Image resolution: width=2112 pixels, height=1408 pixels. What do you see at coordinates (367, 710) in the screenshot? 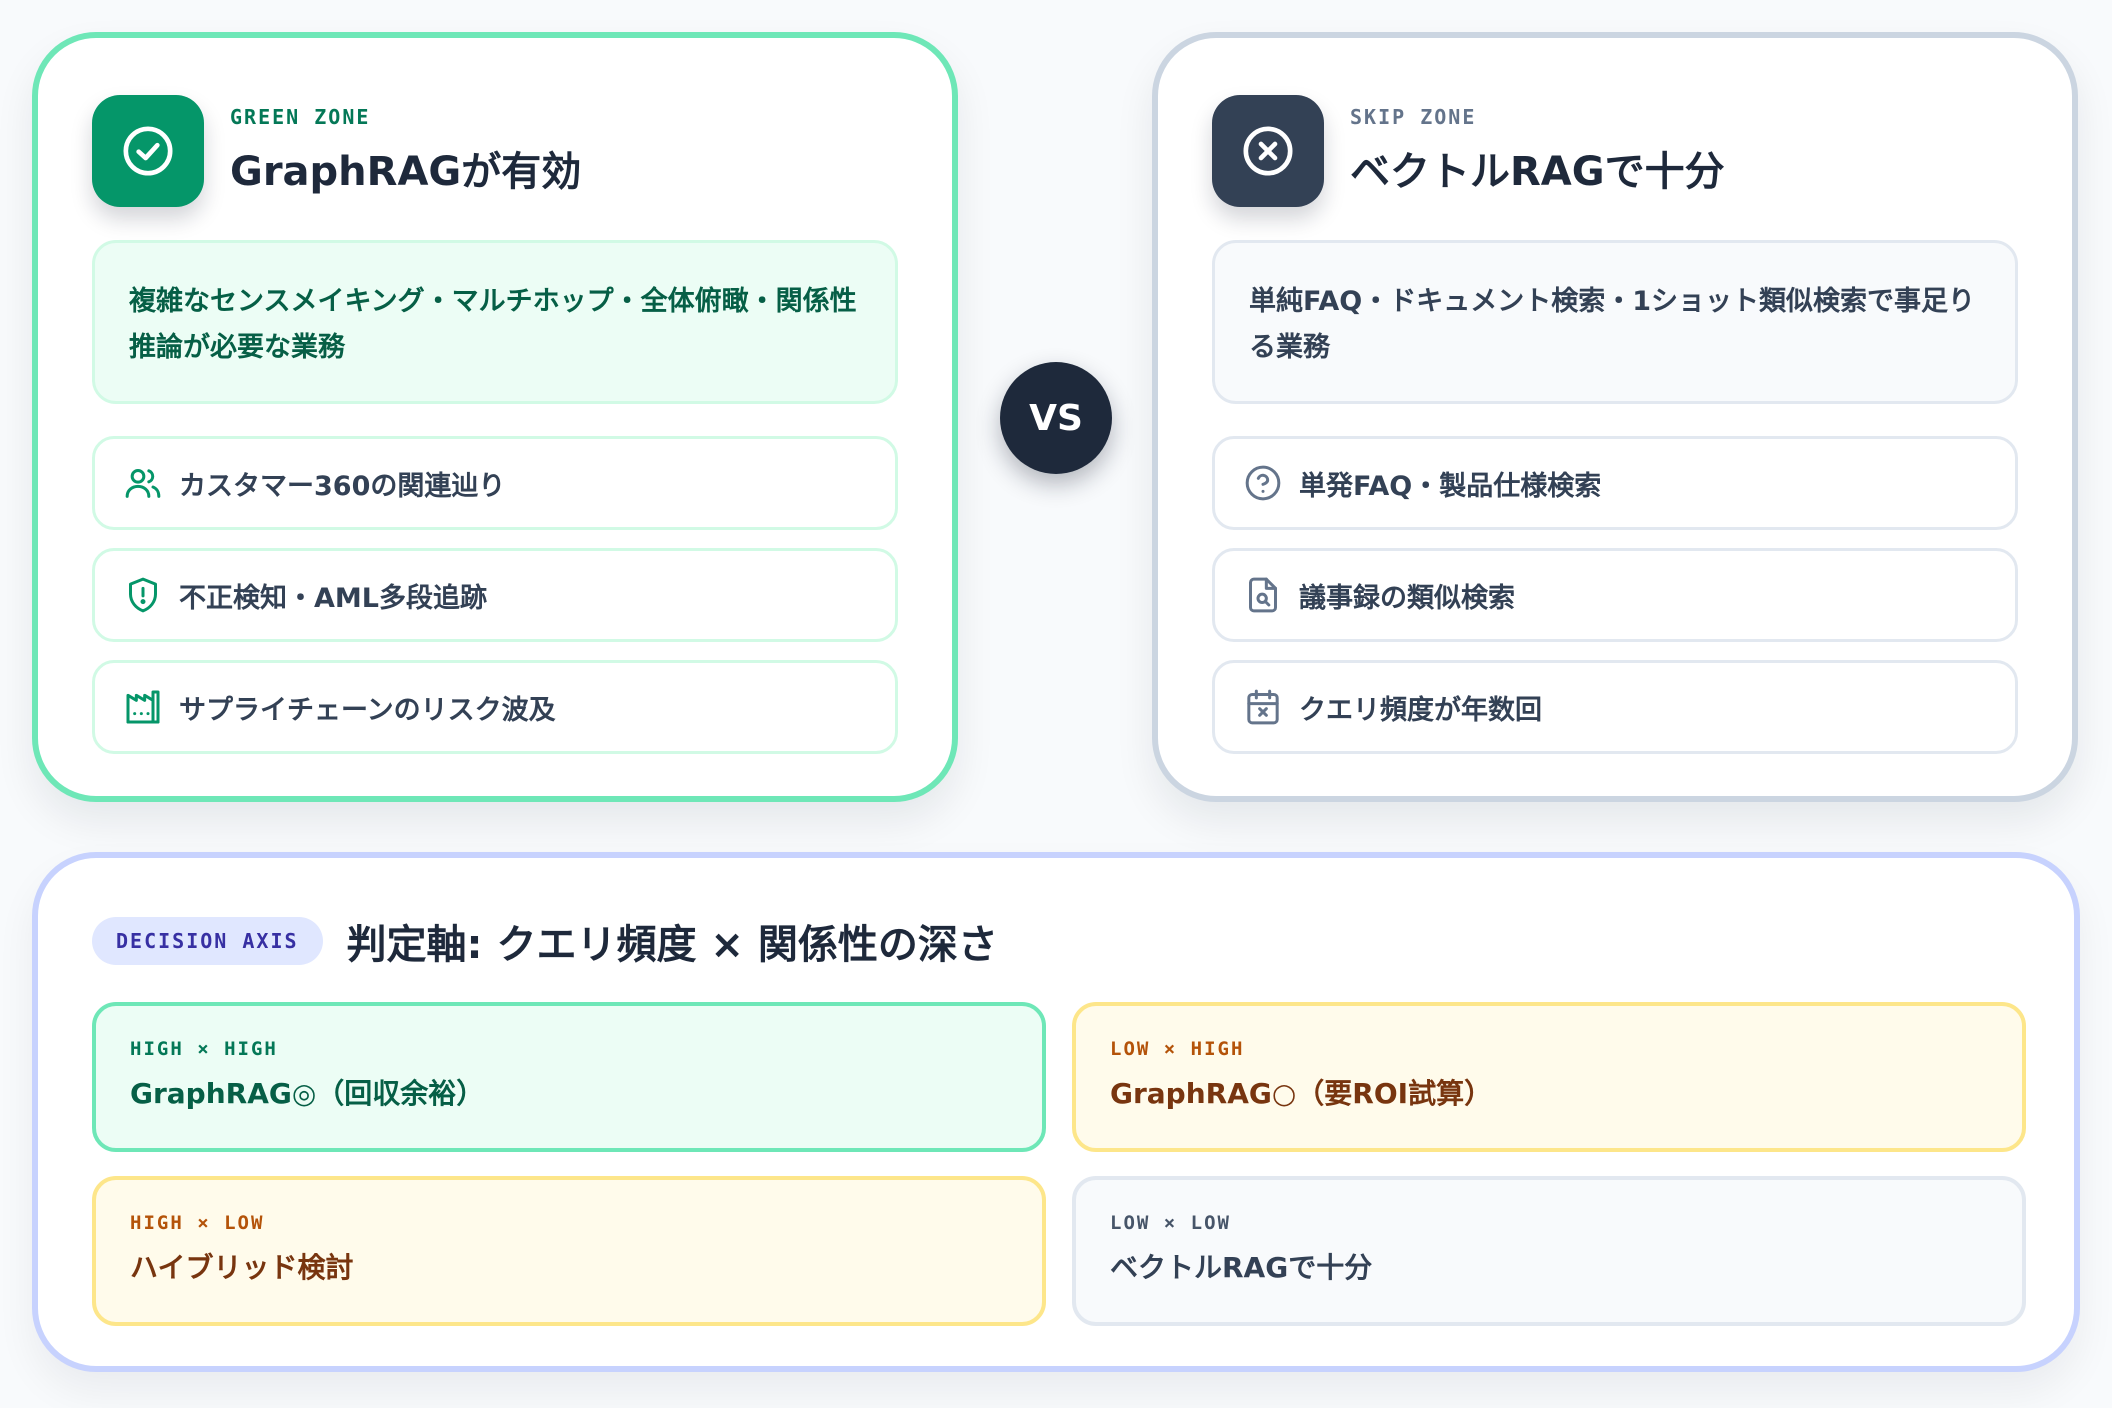
I see `green-zone-item-label: サプライチェーンのリスク波及` at bounding box center [367, 710].